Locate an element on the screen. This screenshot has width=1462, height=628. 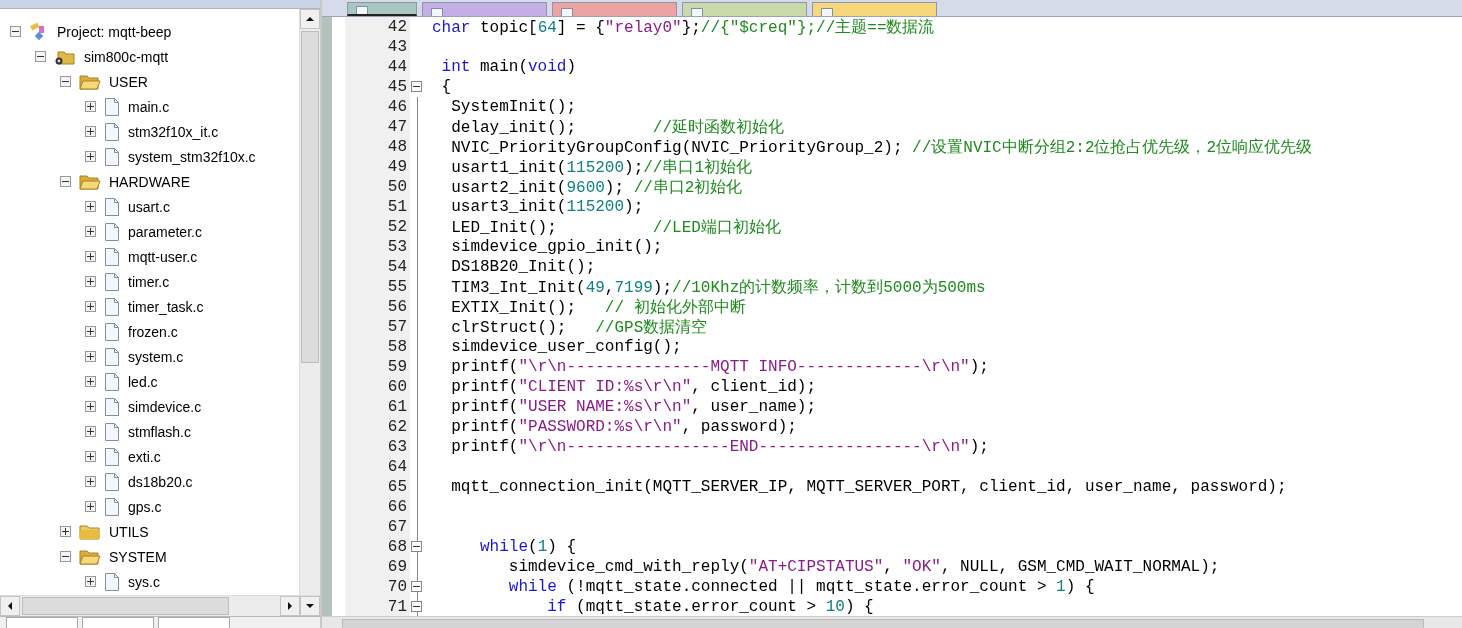
up-arrow-icon is located at coordinates (310, 19).